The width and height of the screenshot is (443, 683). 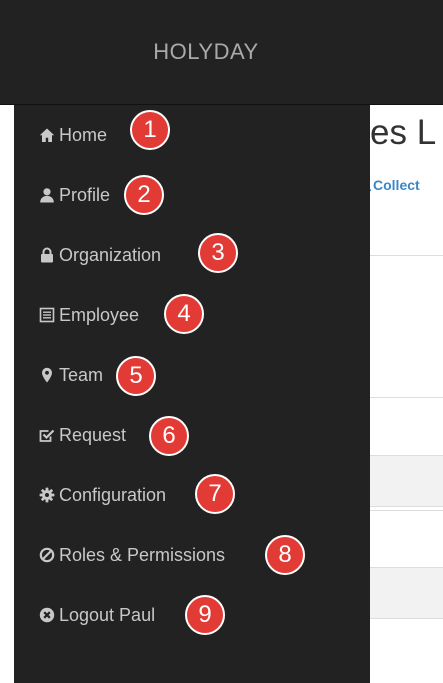 What do you see at coordinates (113, 494) in the screenshot?
I see `sidebar-item-label: Configuration` at bounding box center [113, 494].